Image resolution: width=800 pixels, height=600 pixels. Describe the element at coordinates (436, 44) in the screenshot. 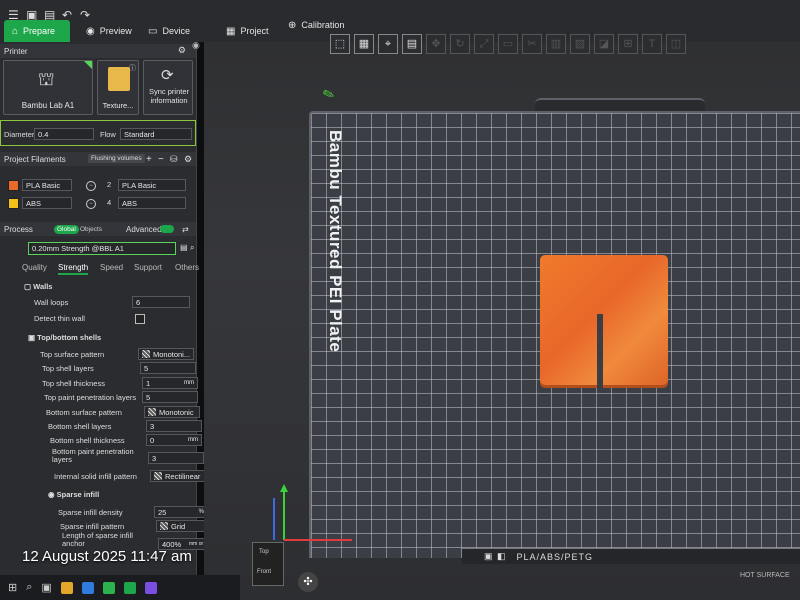

I see `move-icon: ✥` at that location.